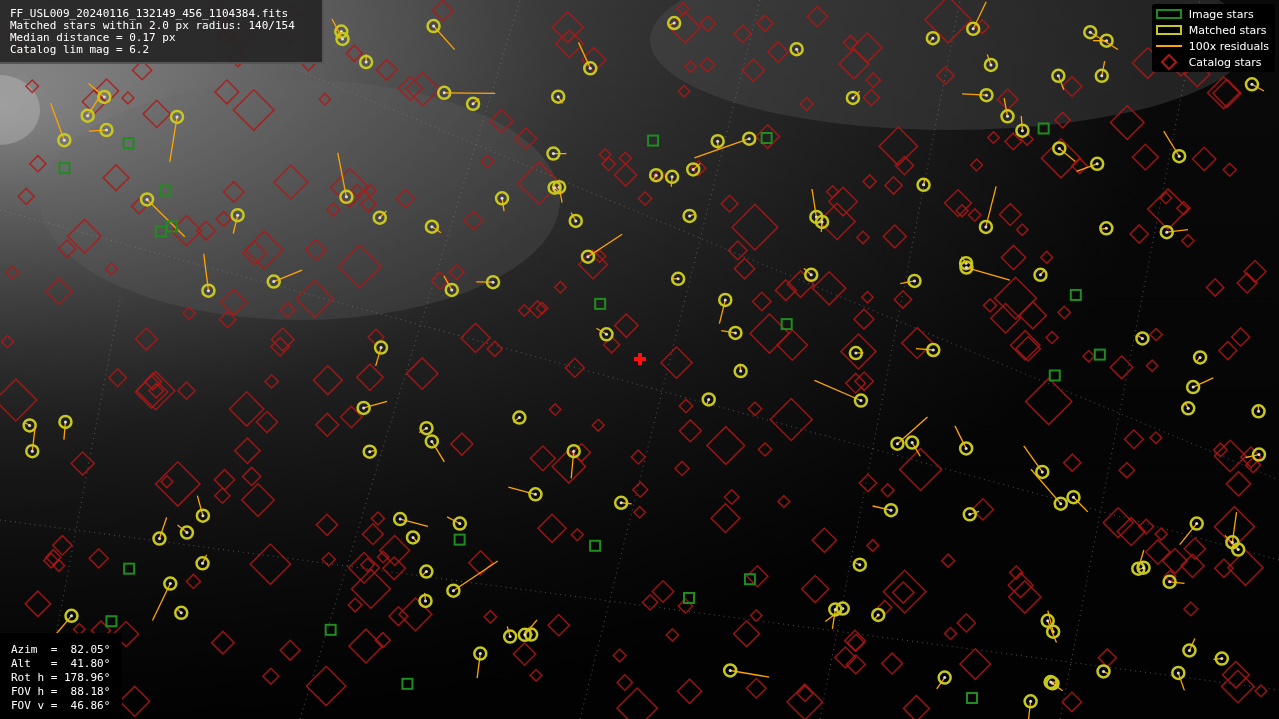 Image resolution: width=1279 pixels, height=719 pixels. What do you see at coordinates (61, 664) in the screenshot?
I see `pointing-text: Alt = 41.80°` at bounding box center [61, 664].